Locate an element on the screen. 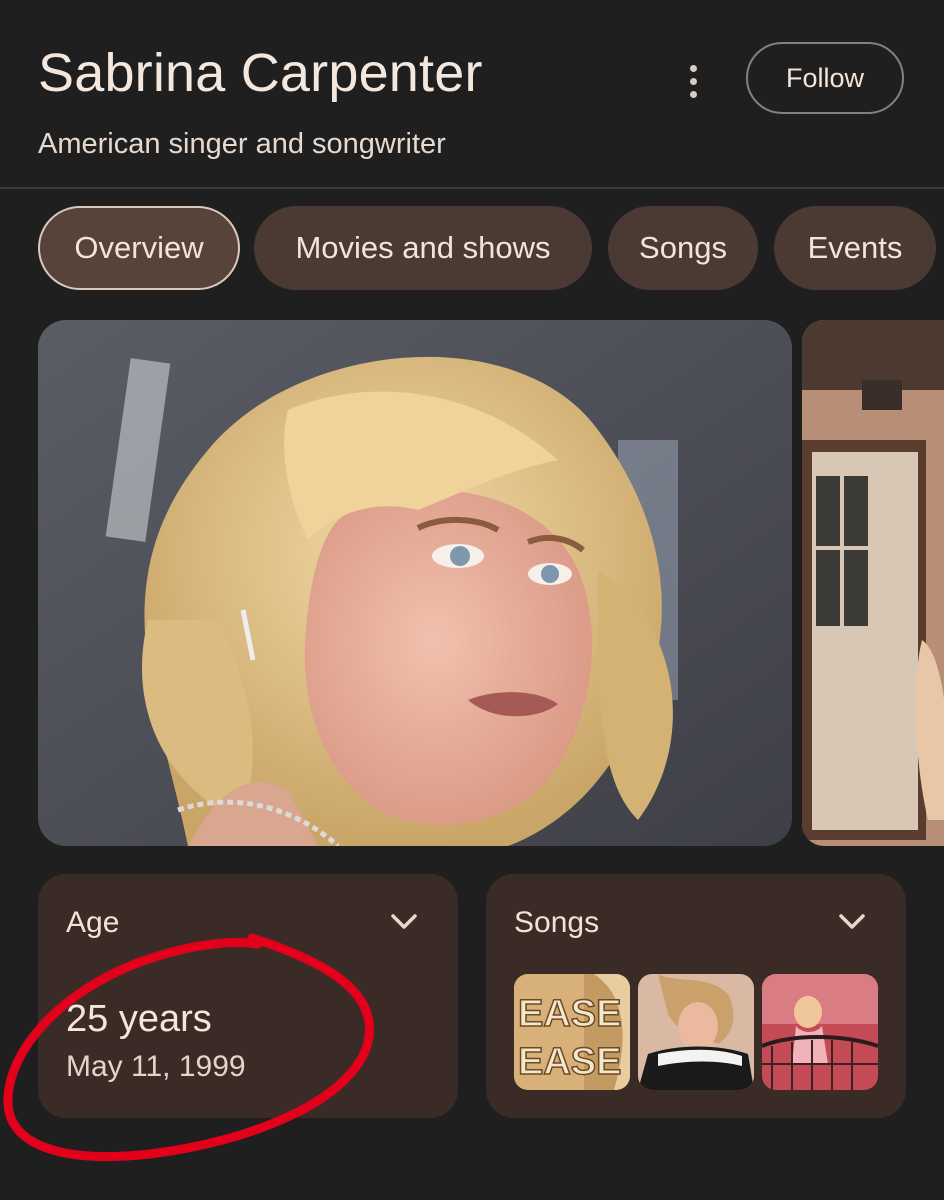  song-thumbnail-1: EASE EASE is located at coordinates (572, 1032).